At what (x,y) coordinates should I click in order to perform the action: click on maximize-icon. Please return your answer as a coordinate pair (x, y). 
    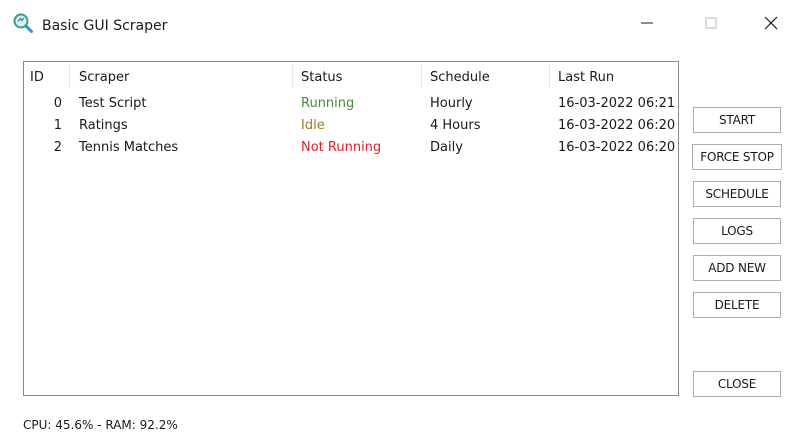
    Looking at the image, I should click on (711, 23).